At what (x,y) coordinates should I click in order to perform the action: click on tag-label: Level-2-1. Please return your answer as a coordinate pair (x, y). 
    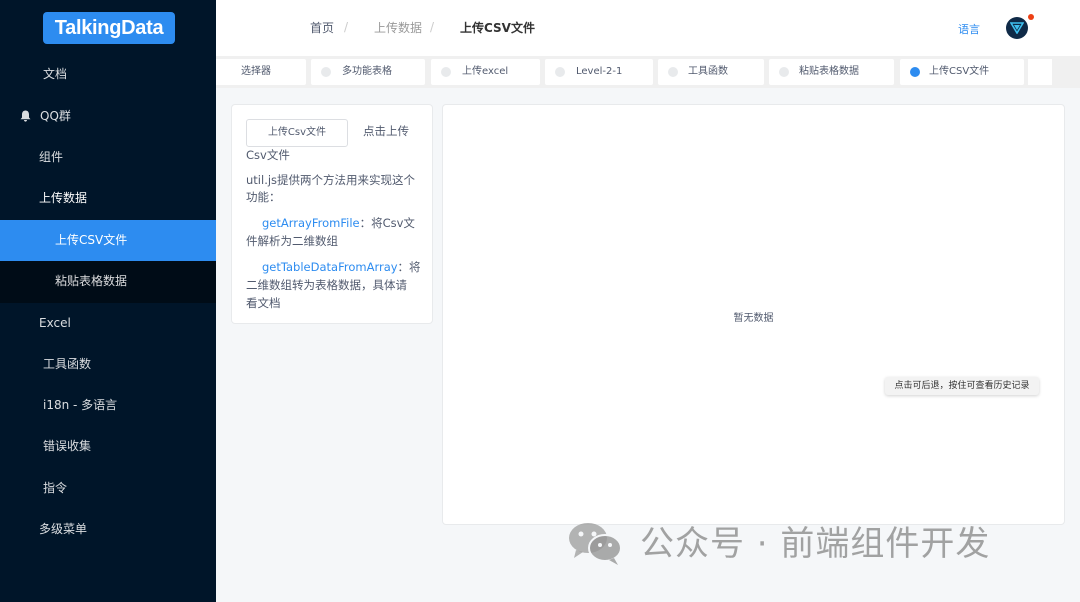
    Looking at the image, I should click on (599, 71).